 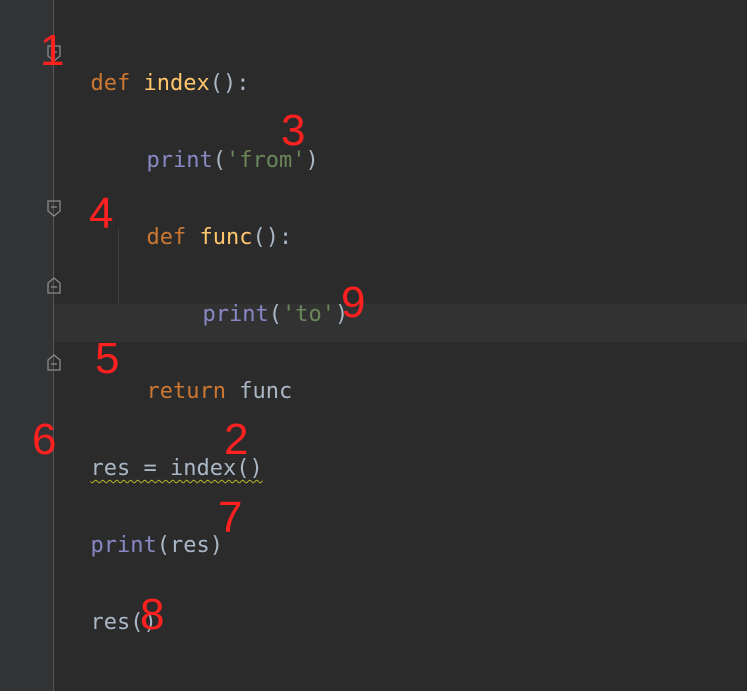 What do you see at coordinates (236, 439) in the screenshot?
I see `annotation-number: 2` at bounding box center [236, 439].